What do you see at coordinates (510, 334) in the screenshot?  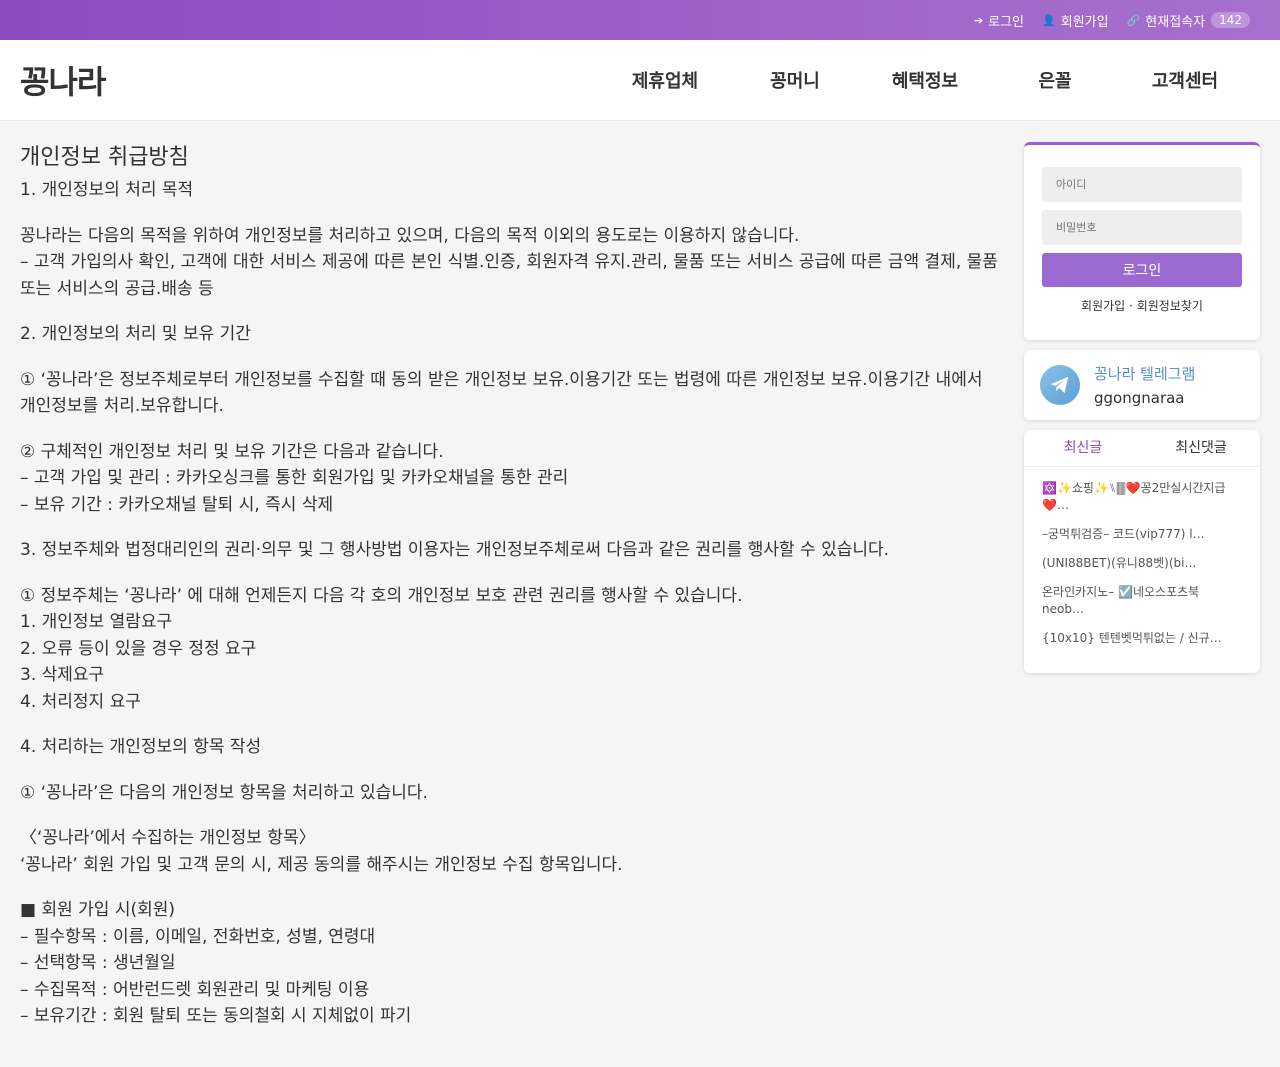 I see `policy-paragraph: 2. 개인정보의 처리 및 보유 기간` at bounding box center [510, 334].